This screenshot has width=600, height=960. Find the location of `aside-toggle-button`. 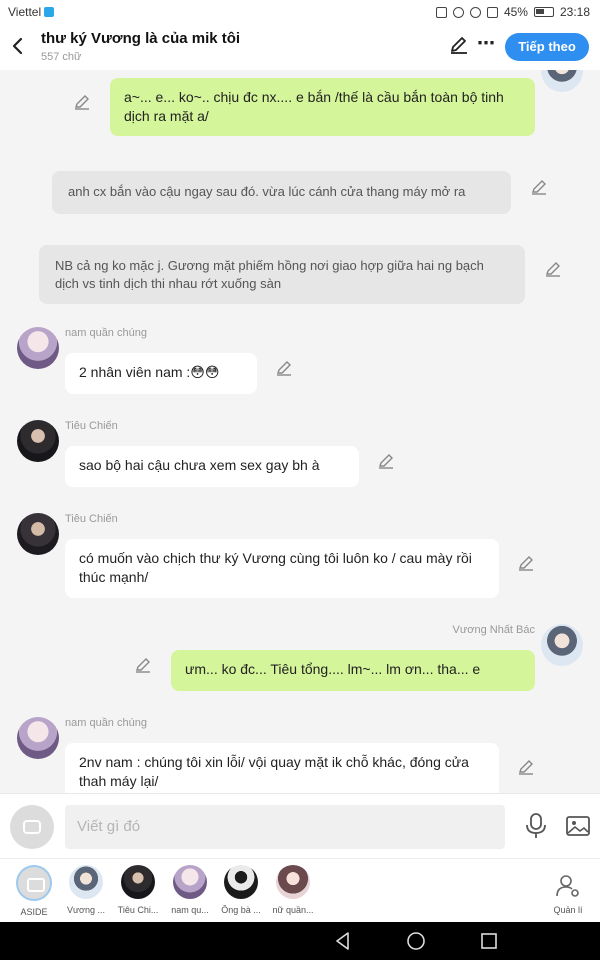

aside-toggle-button is located at coordinates (32, 827).